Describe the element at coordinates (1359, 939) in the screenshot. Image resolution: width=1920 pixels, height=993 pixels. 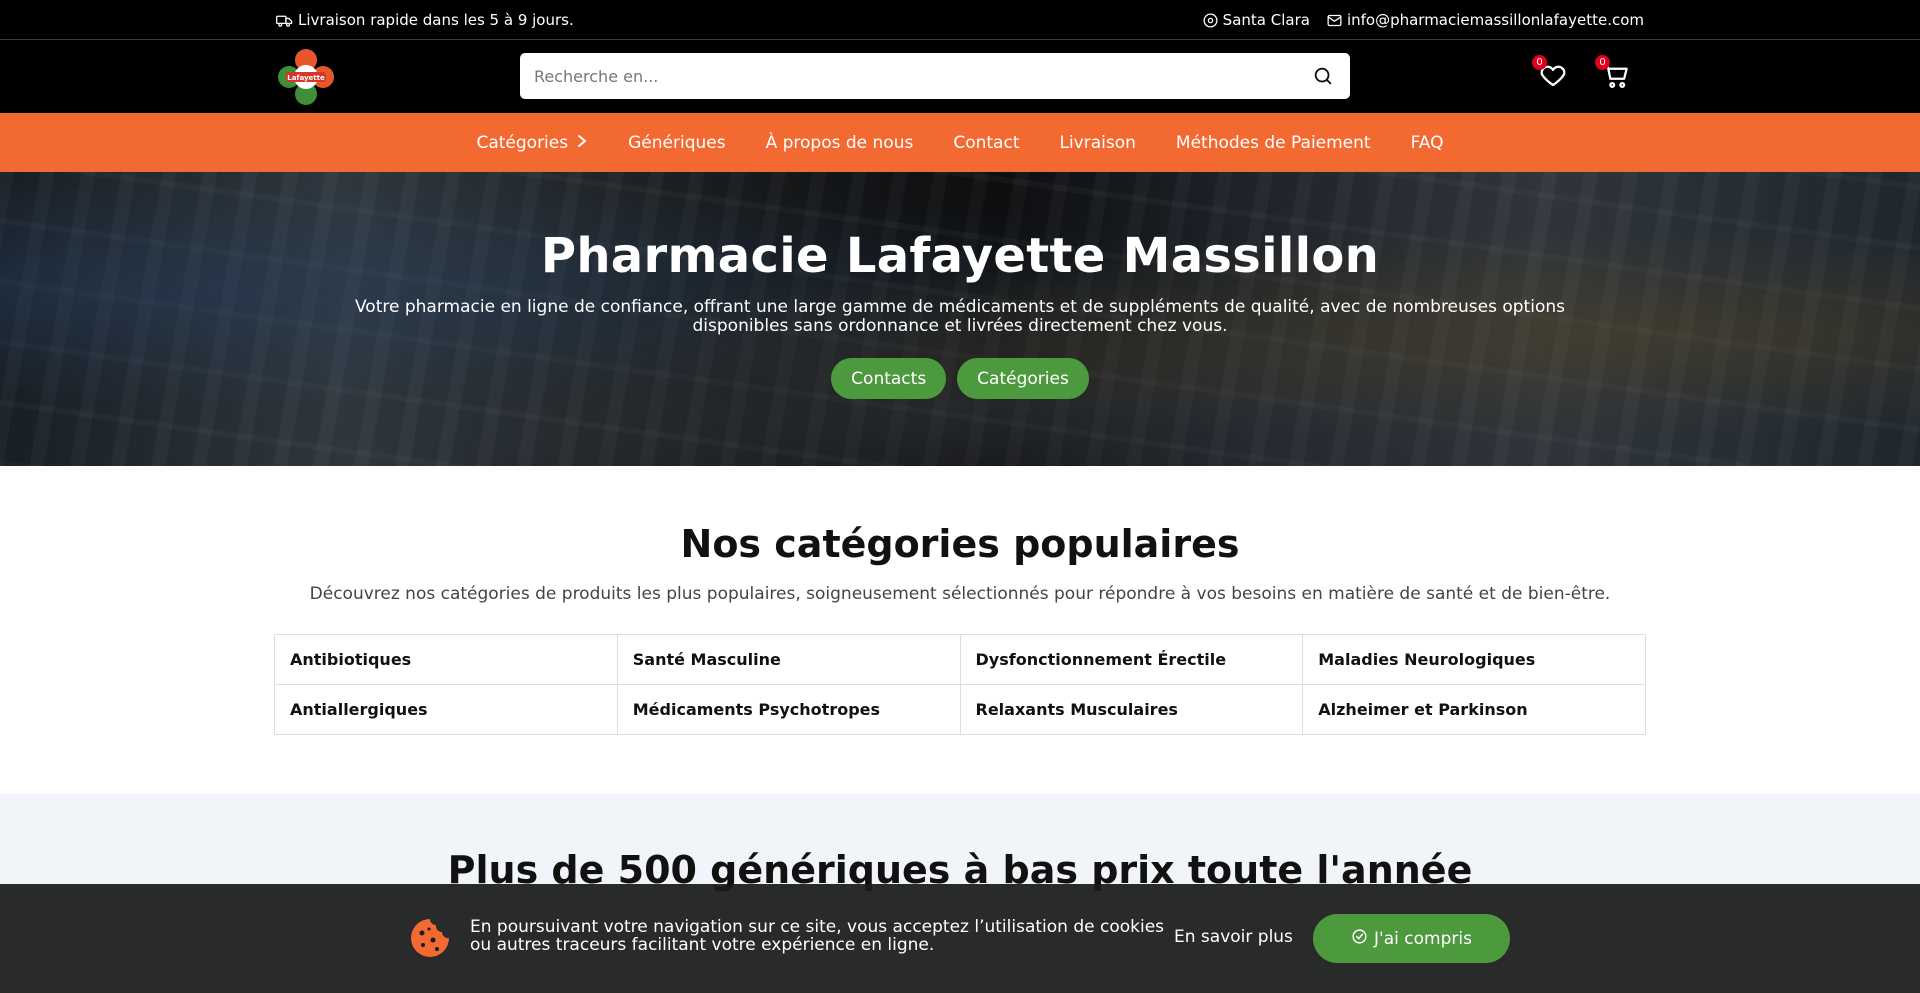
I see `check-circle-icon` at that location.